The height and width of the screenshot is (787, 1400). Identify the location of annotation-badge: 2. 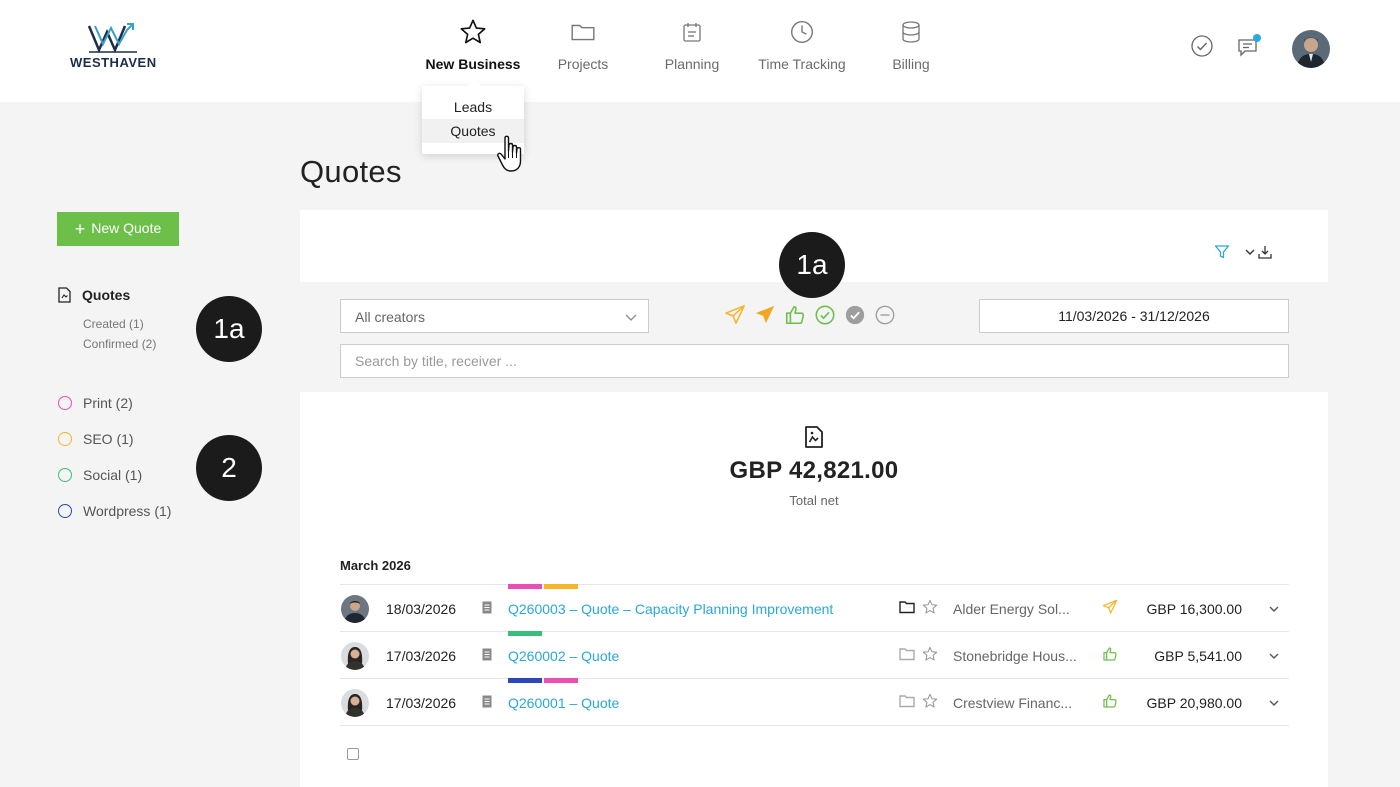
(229, 468).